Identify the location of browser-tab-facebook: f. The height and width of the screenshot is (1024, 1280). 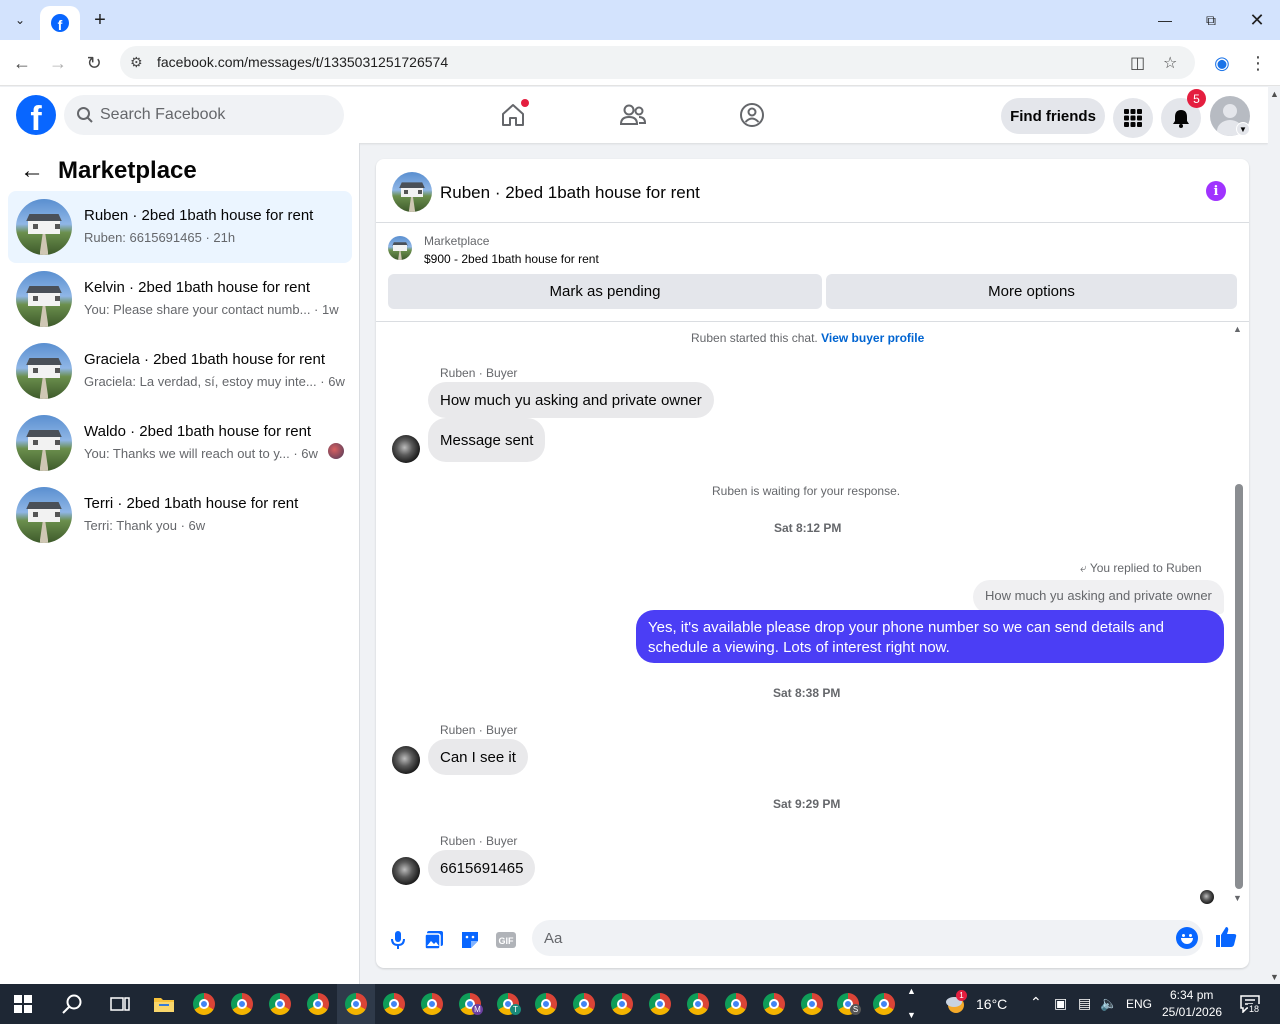
(60, 23).